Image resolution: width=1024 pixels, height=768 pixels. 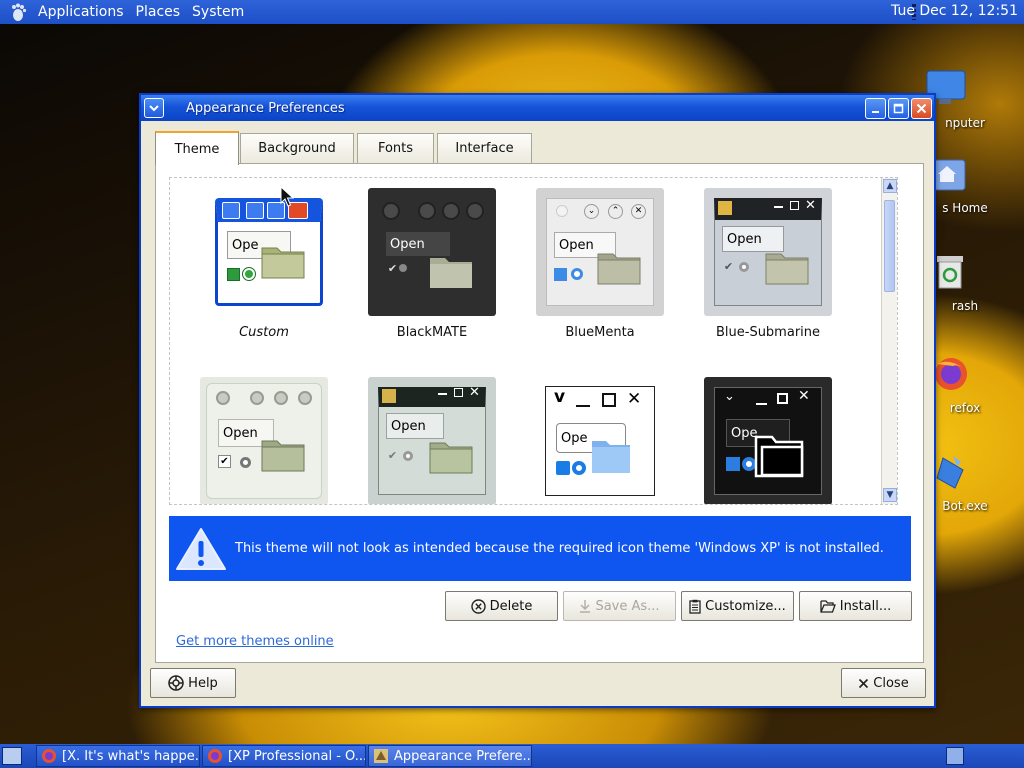 I want to click on tab-background: Background, so click(x=297, y=148).